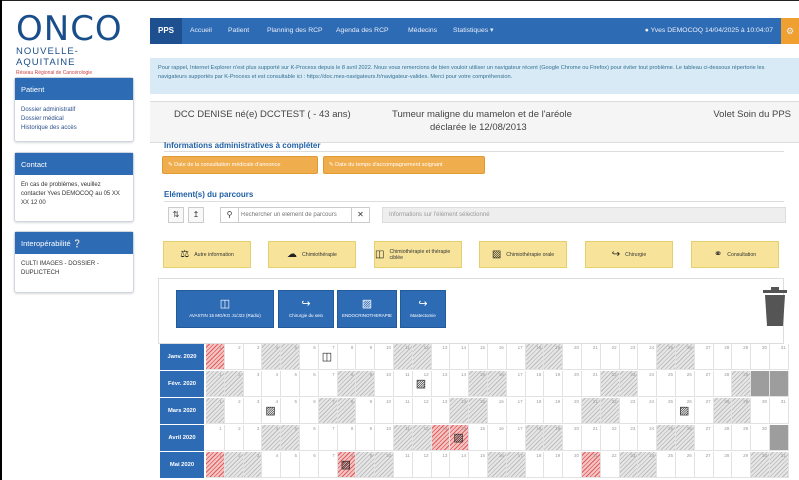  What do you see at coordinates (418, 254) in the screenshot?
I see `category-chimio-therapie-ciblee: ◫ Chimiothérapie et thérapie ciblée` at bounding box center [418, 254].